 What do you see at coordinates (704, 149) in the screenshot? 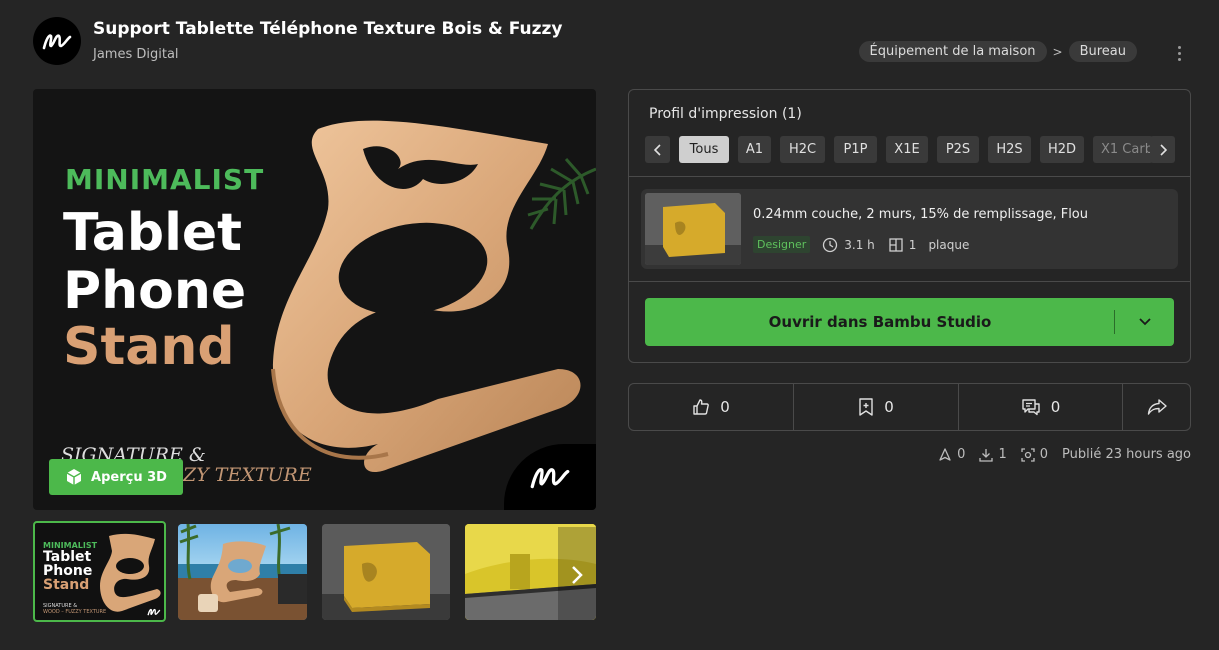
I see `printer-chip-all: Tous` at bounding box center [704, 149].